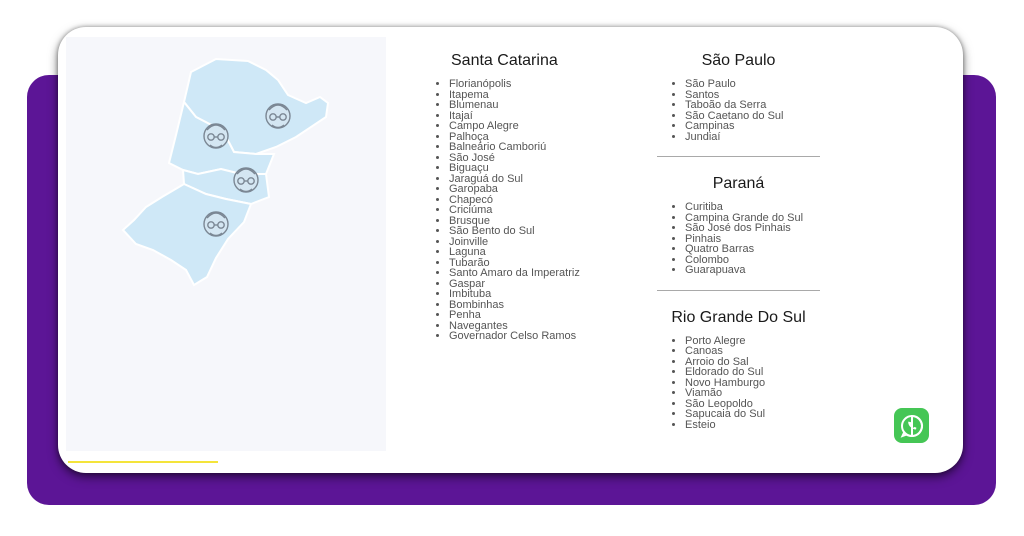 This screenshot has height=536, width=1024. Describe the element at coordinates (143, 462) in the screenshot. I see `accent-line` at that location.